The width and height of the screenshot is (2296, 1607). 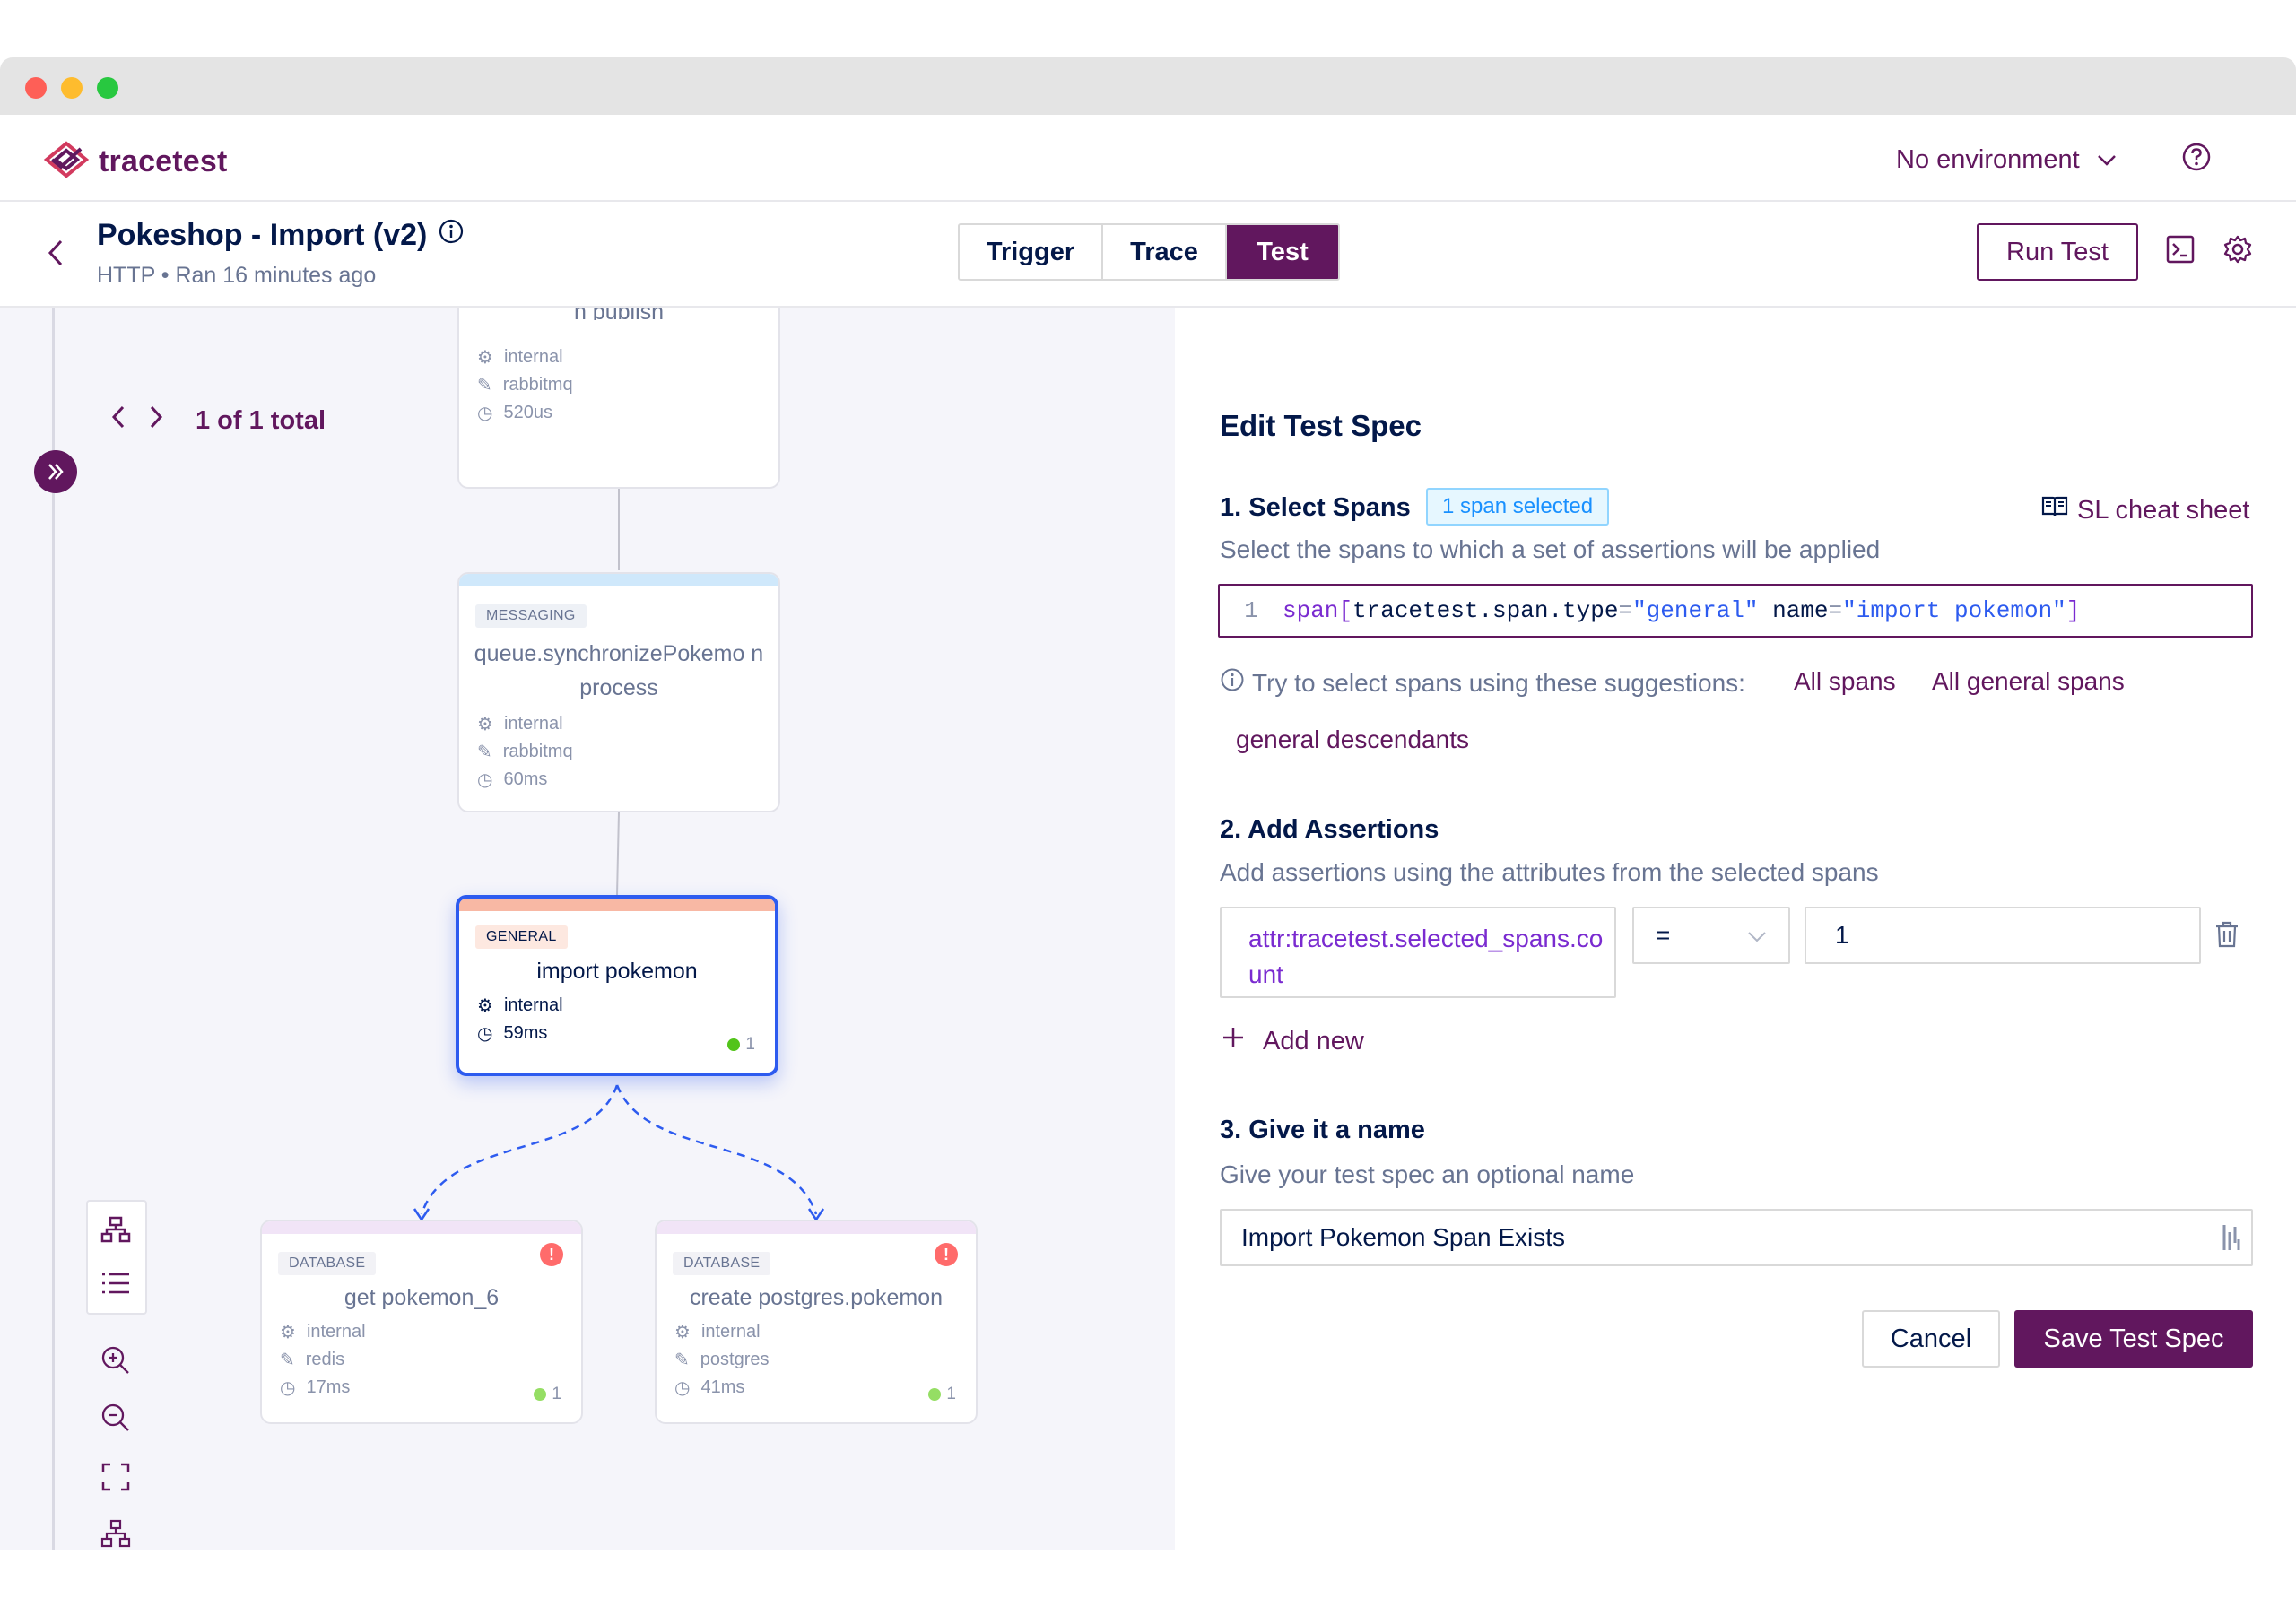 What do you see at coordinates (115, 1232) in the screenshot?
I see `graph-view-icon` at bounding box center [115, 1232].